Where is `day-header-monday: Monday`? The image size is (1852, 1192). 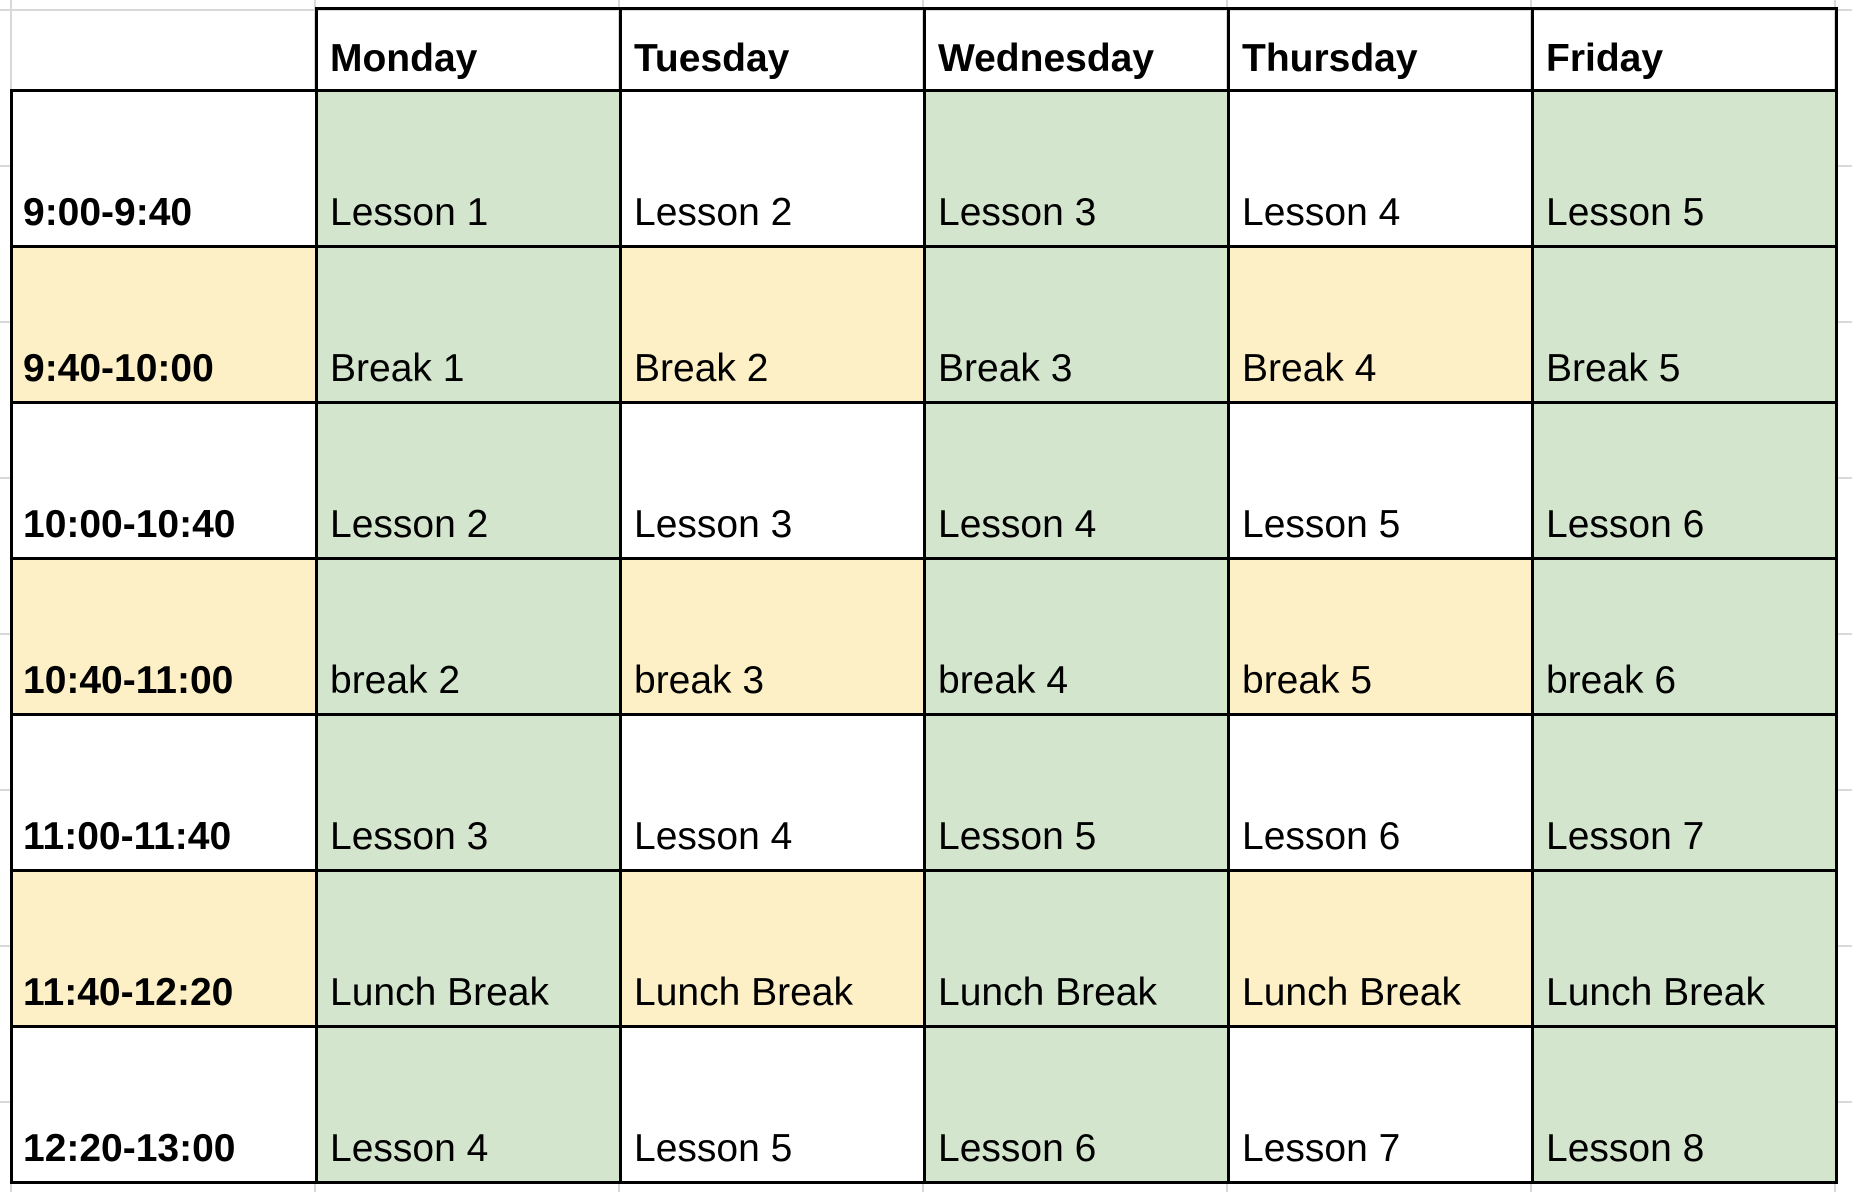
day-header-monday: Monday is located at coordinates (468, 49).